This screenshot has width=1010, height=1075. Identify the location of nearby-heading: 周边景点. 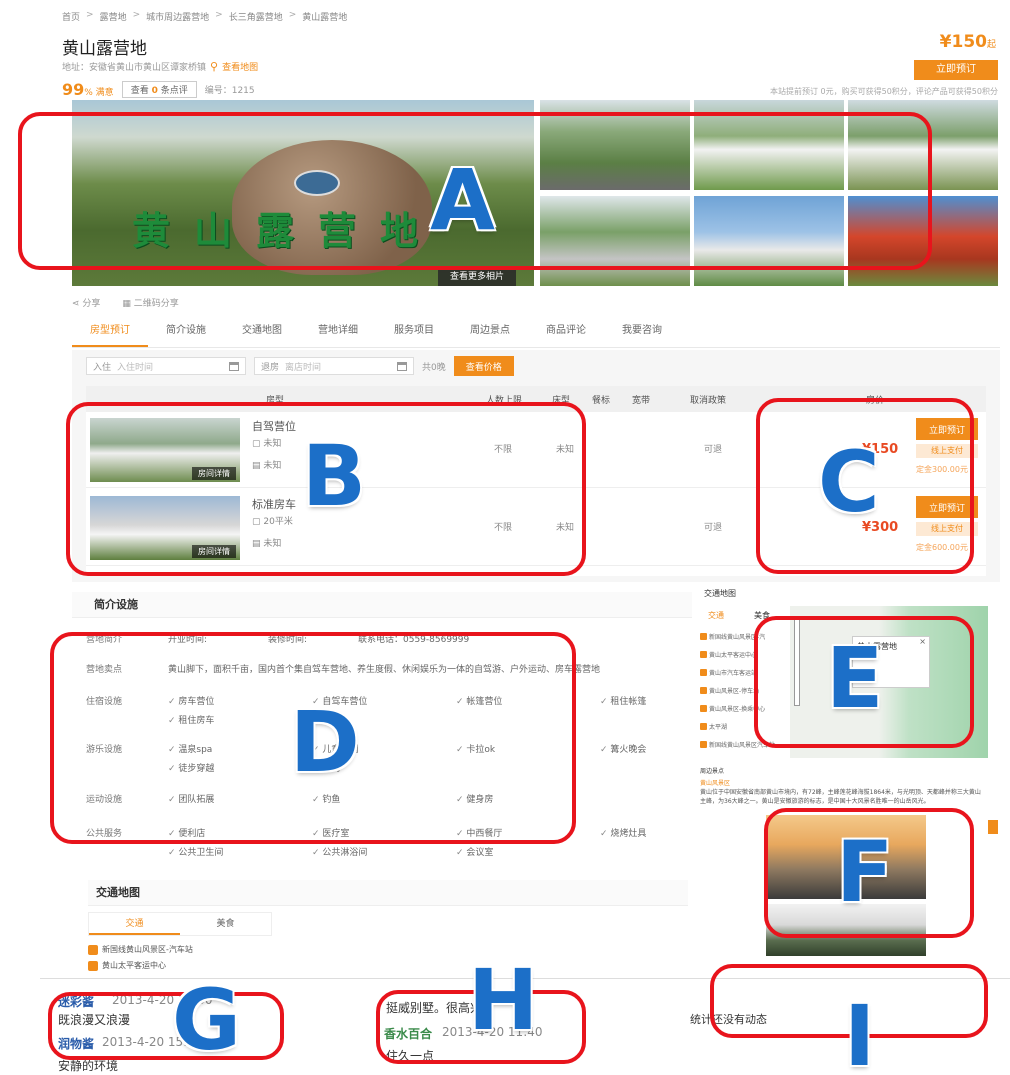
(712, 771).